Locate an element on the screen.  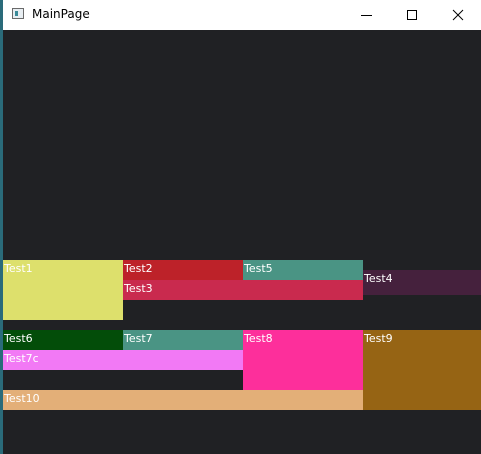
minimize-icon is located at coordinates (366, 15).